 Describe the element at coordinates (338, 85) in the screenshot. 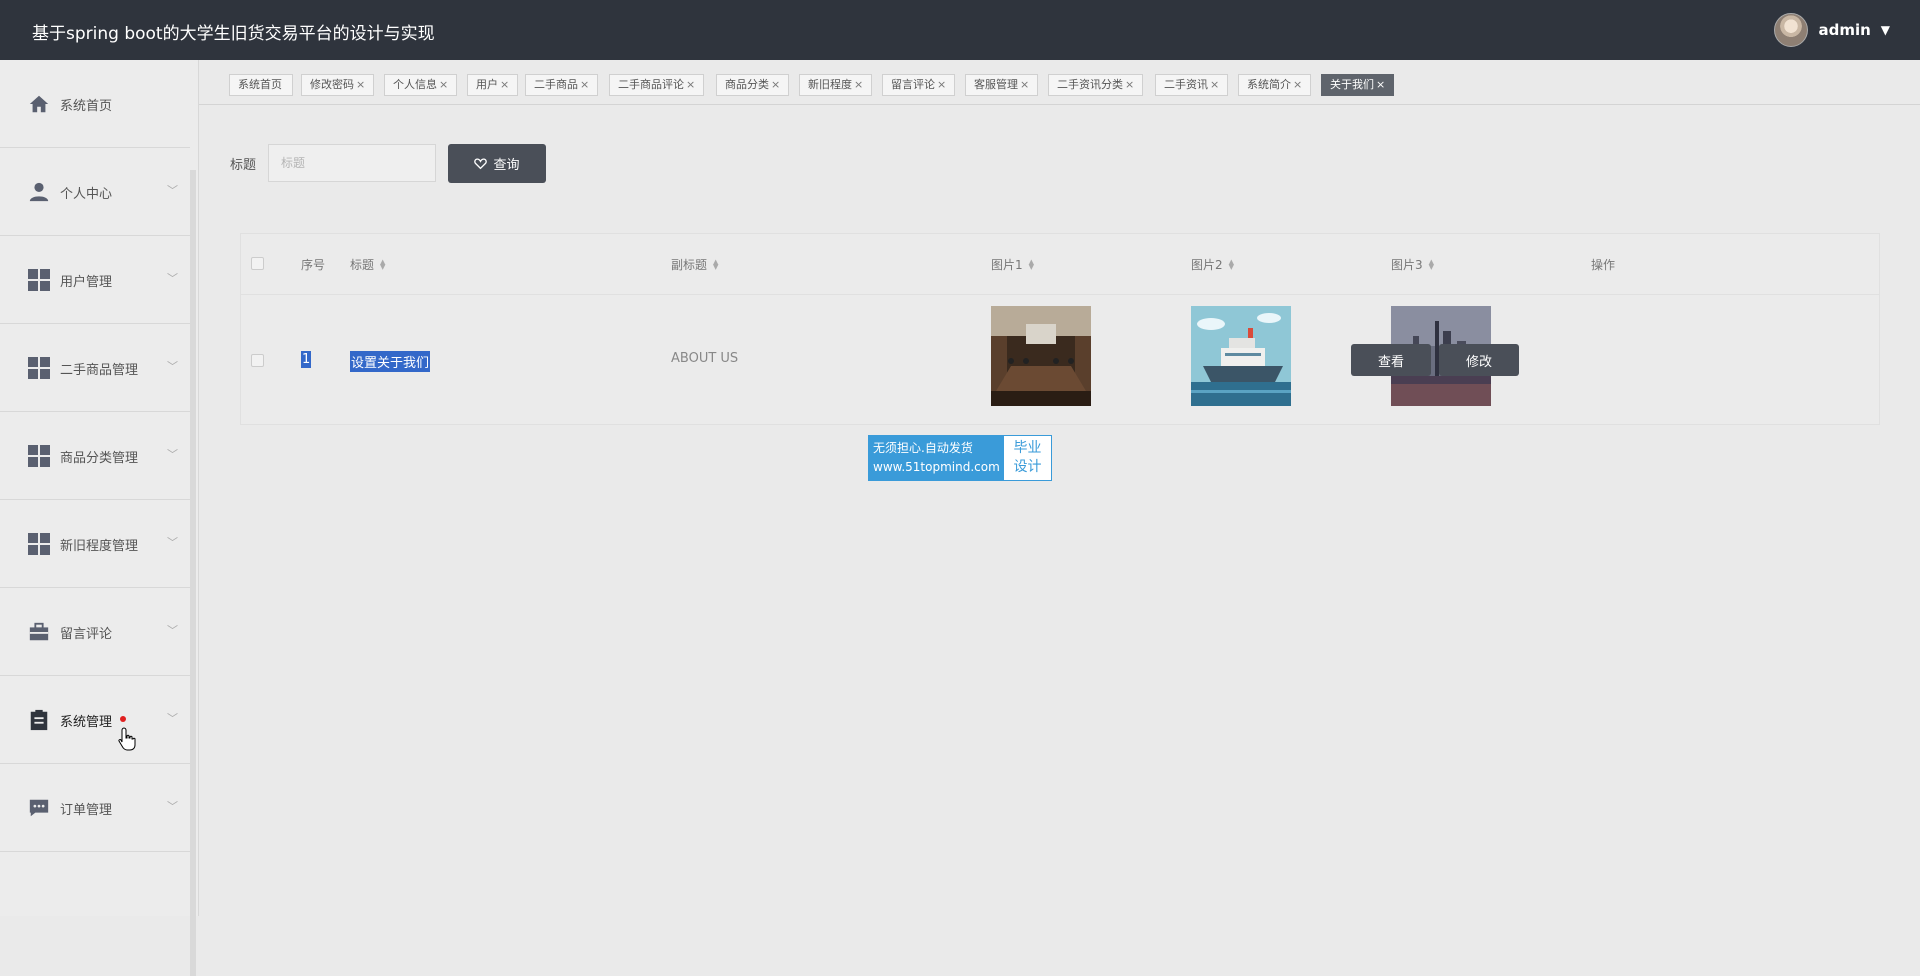

I see `tab-change-password: 修改密码 ×` at that location.